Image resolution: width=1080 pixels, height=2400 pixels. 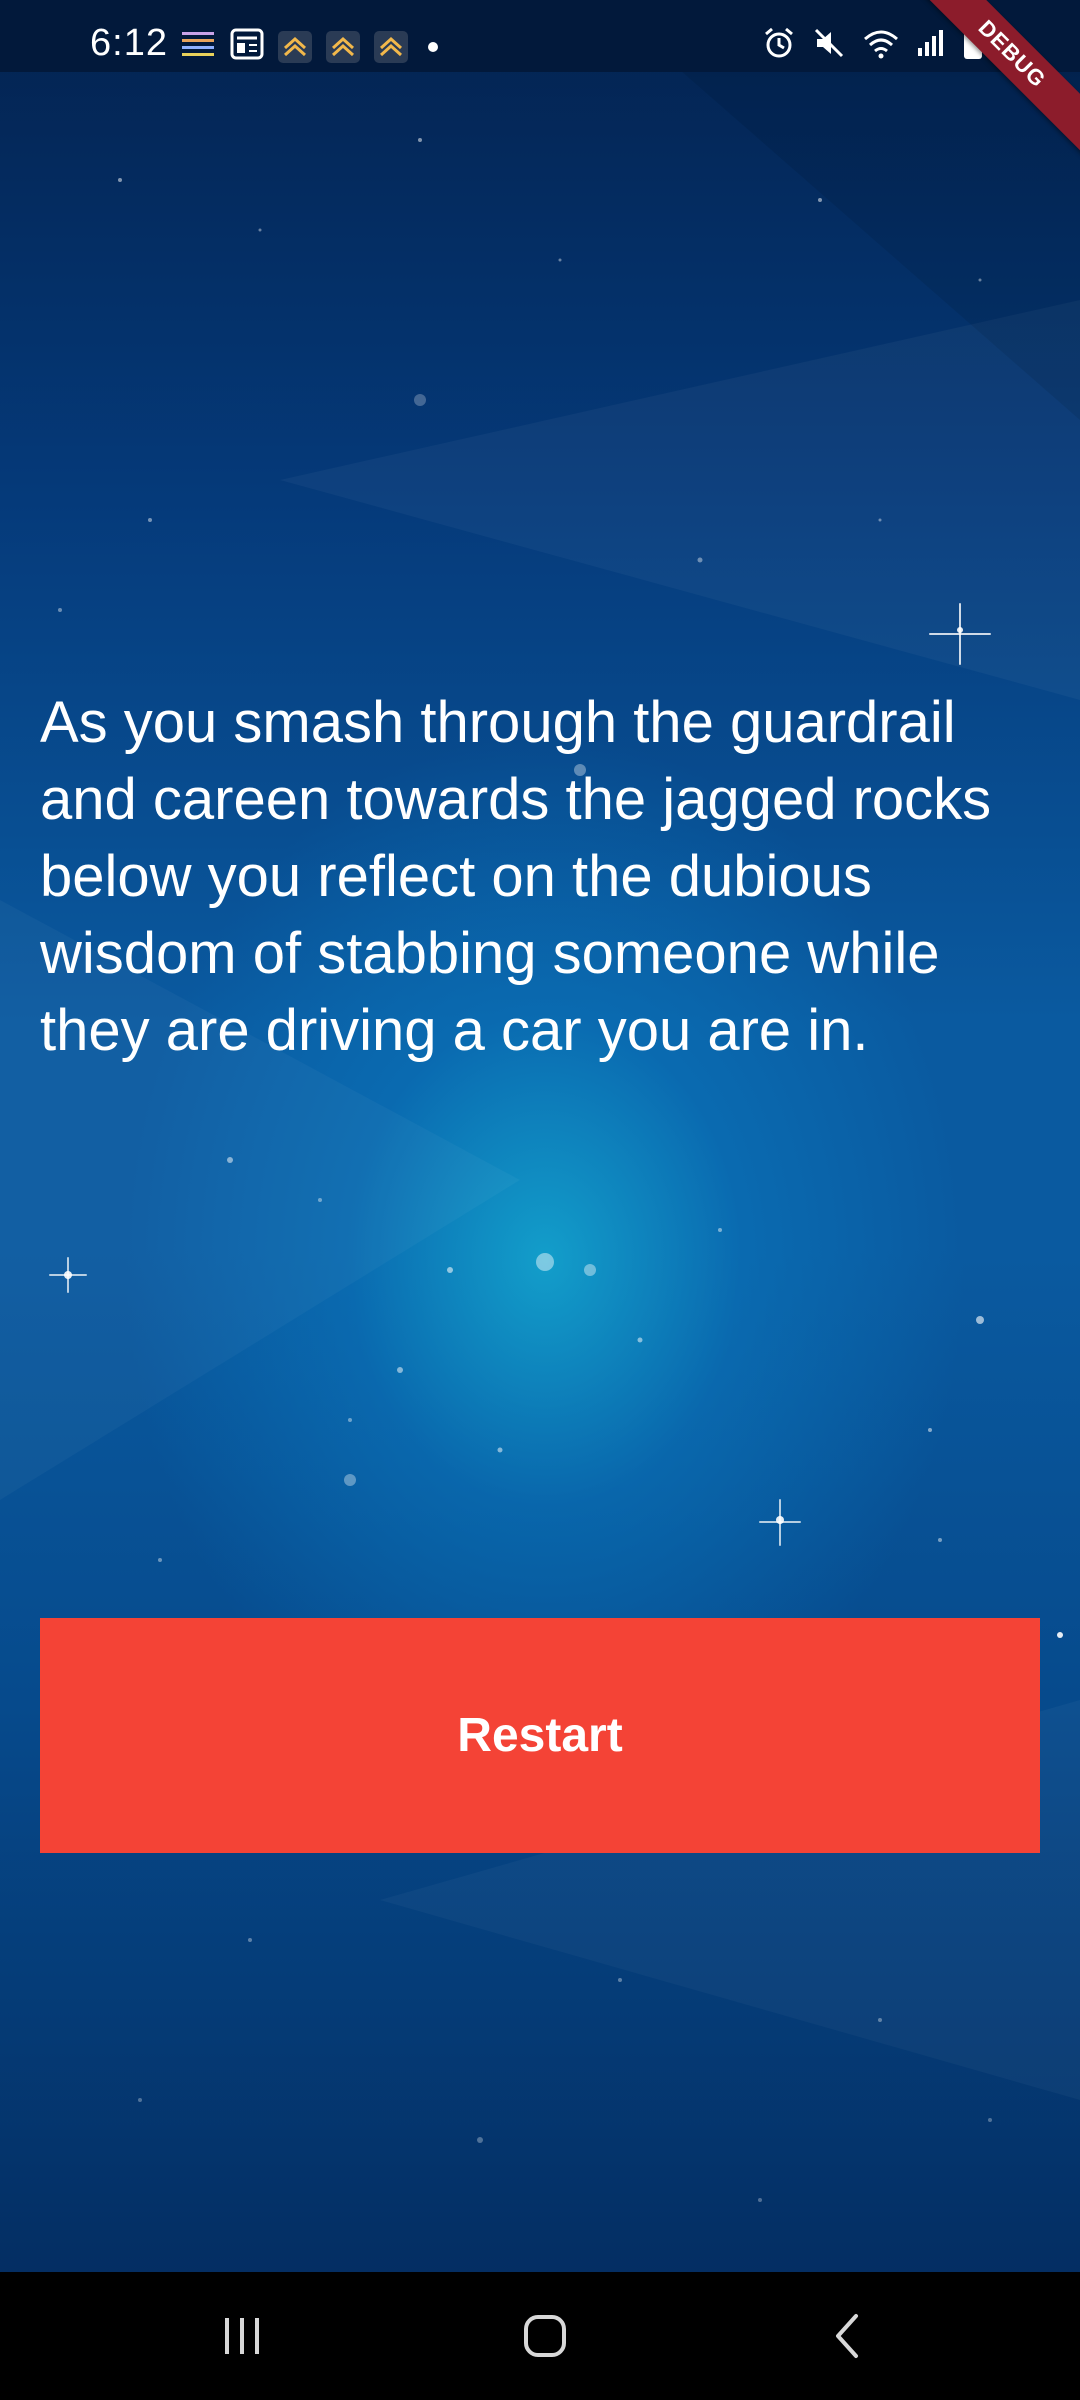 I want to click on news-icon, so click(x=247, y=46).